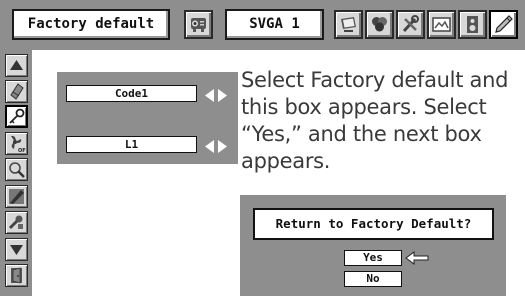  I want to click on level-field: L1, so click(131, 144).